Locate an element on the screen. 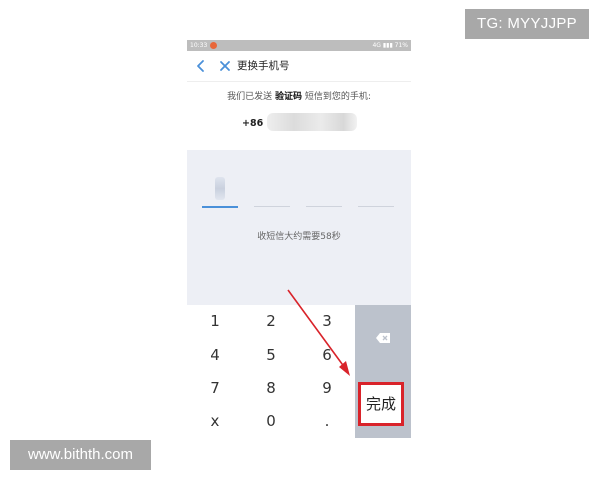 This screenshot has height=480, width=600. sent-message-prefix: 我们已发送 is located at coordinates (250, 97).